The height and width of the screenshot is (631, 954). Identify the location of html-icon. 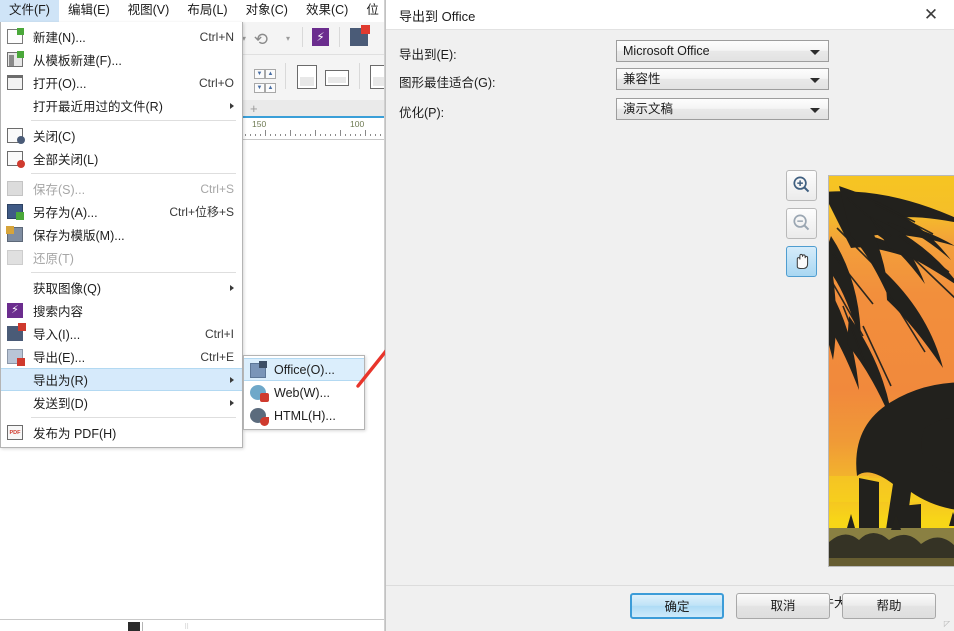
(259, 417).